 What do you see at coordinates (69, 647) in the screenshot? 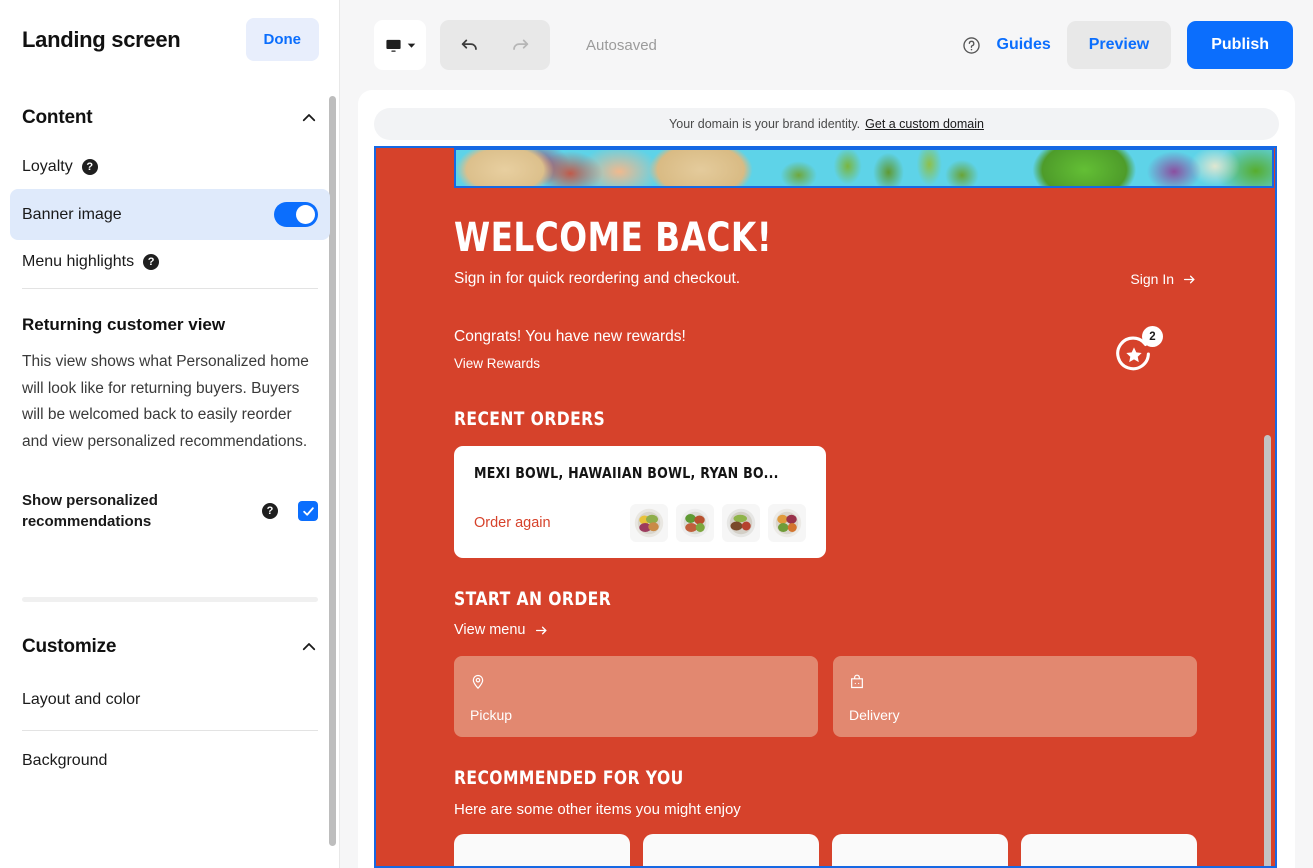
I see `section-title-customize: Customize` at bounding box center [69, 647].